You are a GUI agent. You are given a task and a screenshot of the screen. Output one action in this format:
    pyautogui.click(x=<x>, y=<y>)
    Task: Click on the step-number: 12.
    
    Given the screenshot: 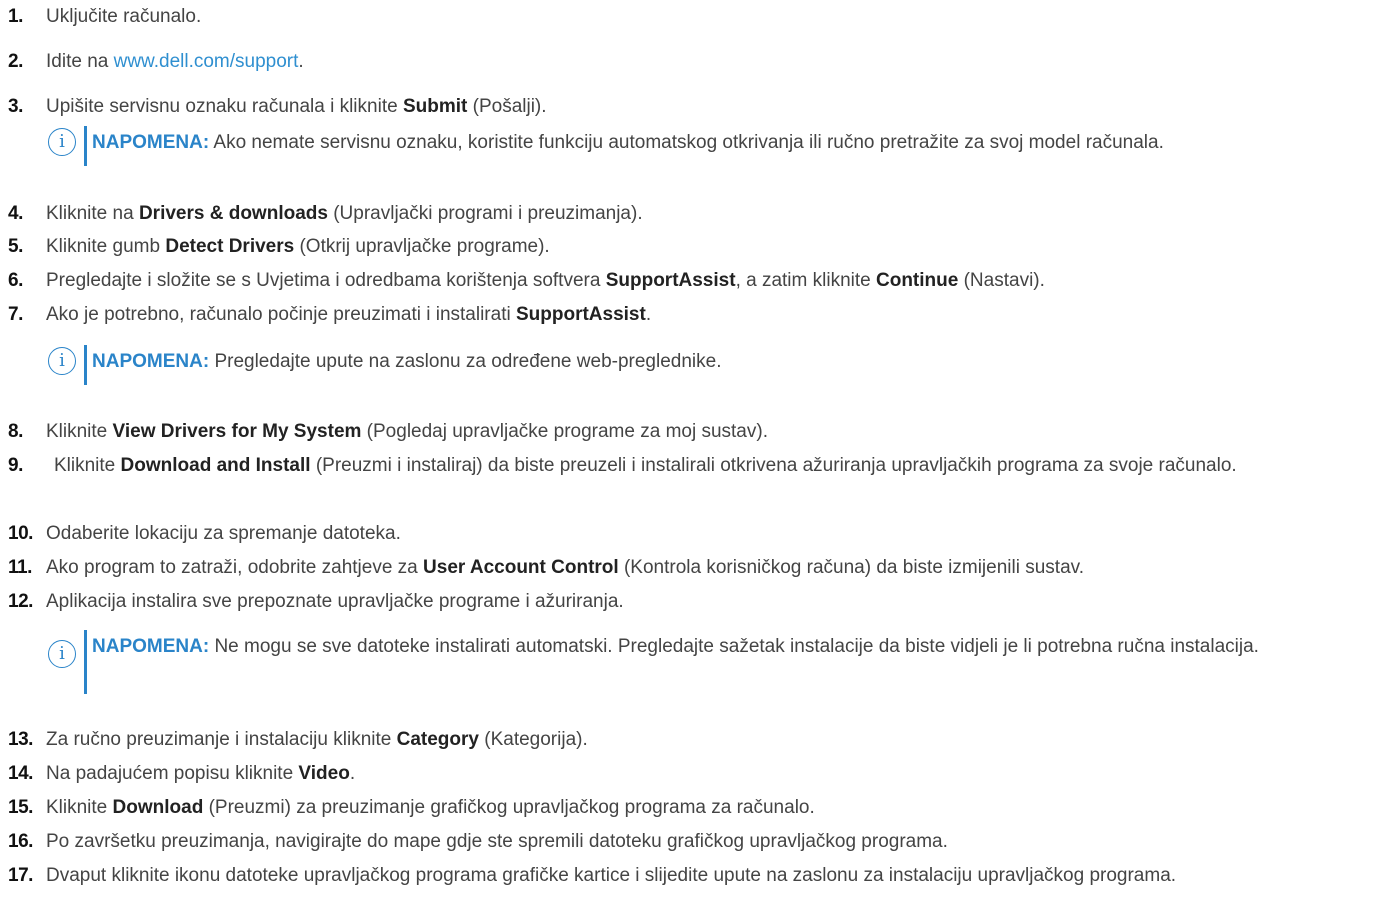 What is the action you would take?
    pyautogui.click(x=20, y=601)
    